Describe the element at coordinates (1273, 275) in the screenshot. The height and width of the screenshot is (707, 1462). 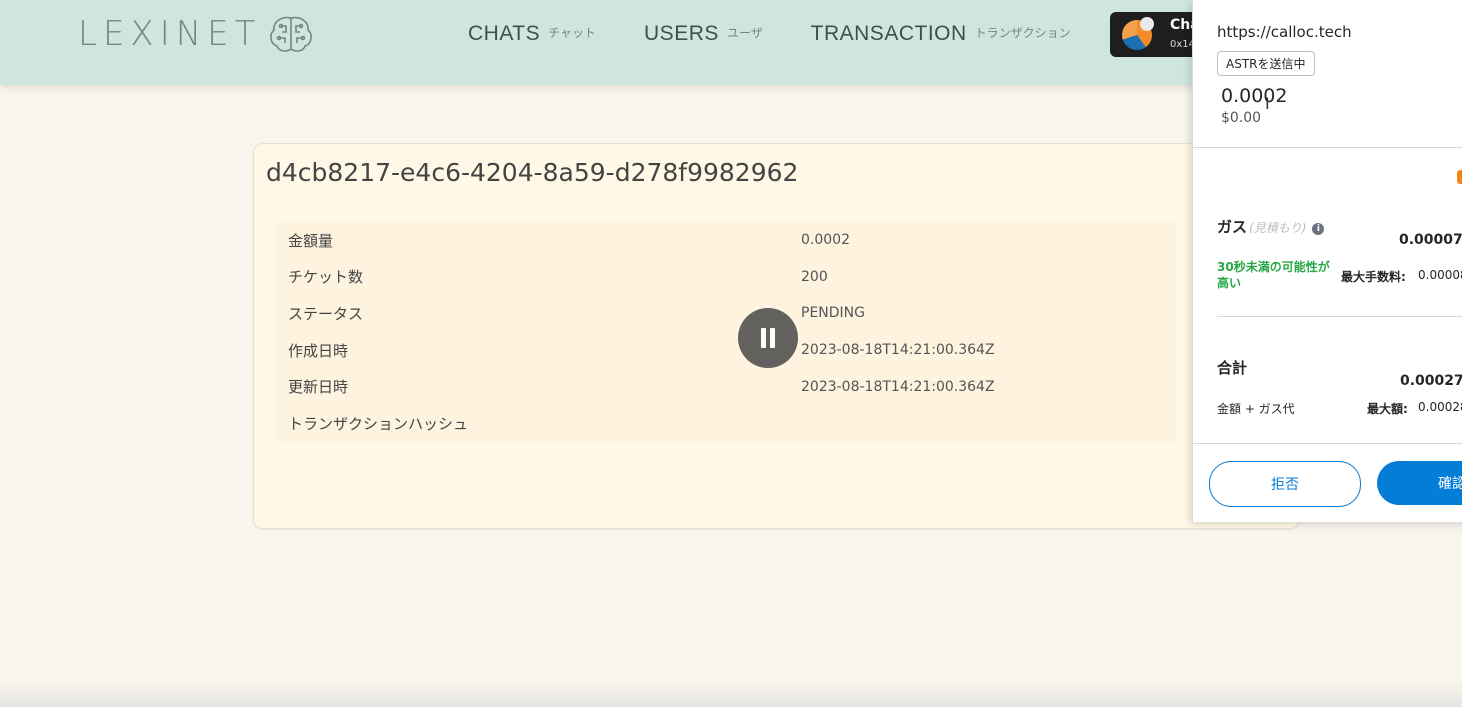
I see `gas-likely-text: 30秒未満の可能性が高い` at that location.